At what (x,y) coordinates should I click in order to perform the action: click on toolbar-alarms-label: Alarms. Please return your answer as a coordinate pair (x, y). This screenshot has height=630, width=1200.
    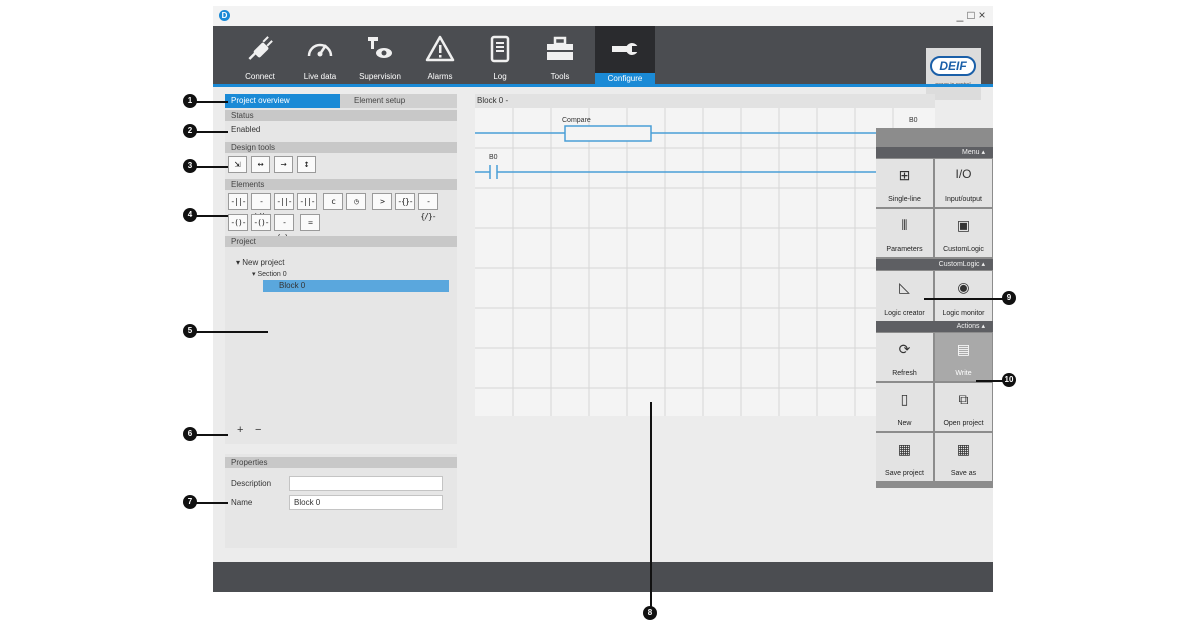
    Looking at the image, I should click on (440, 76).